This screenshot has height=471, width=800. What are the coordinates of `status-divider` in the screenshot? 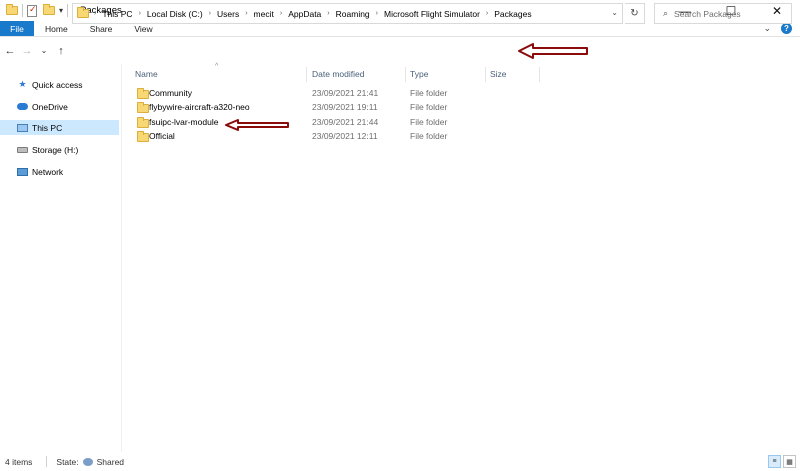 It's located at (47, 461).